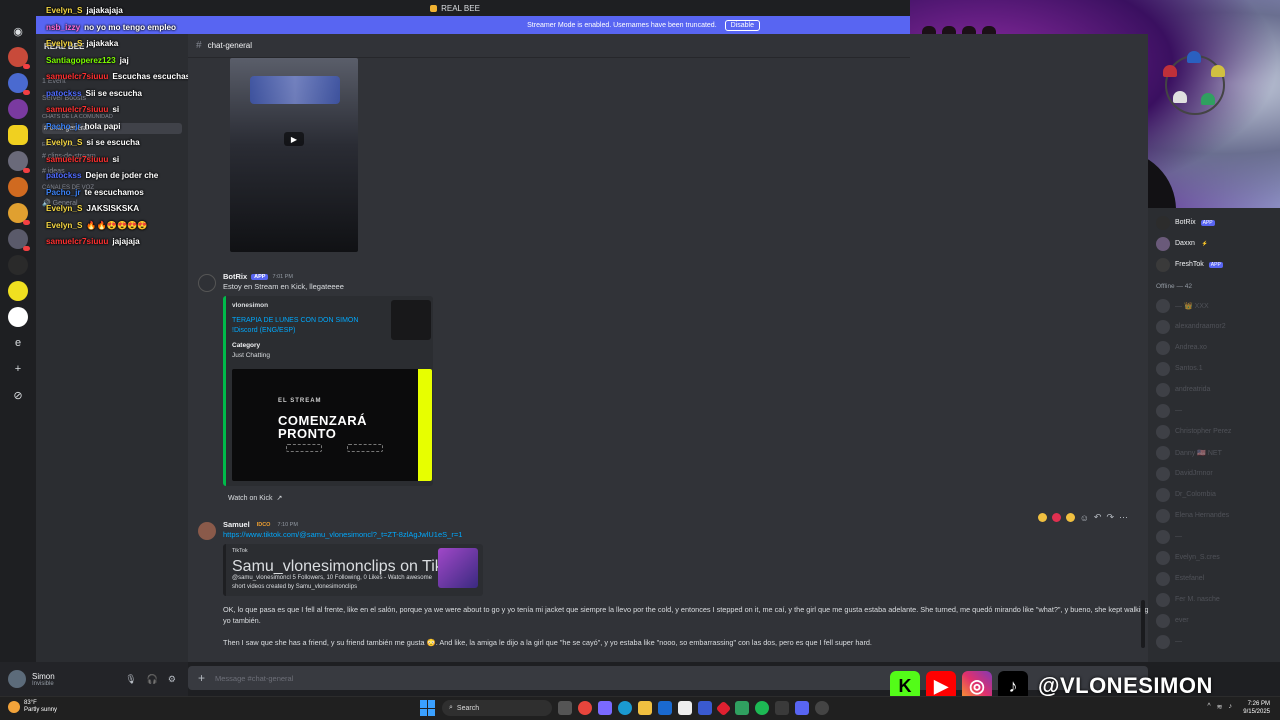  I want to click on watch-on-kick-button: Watch on Kick ↗, so click(255, 498).